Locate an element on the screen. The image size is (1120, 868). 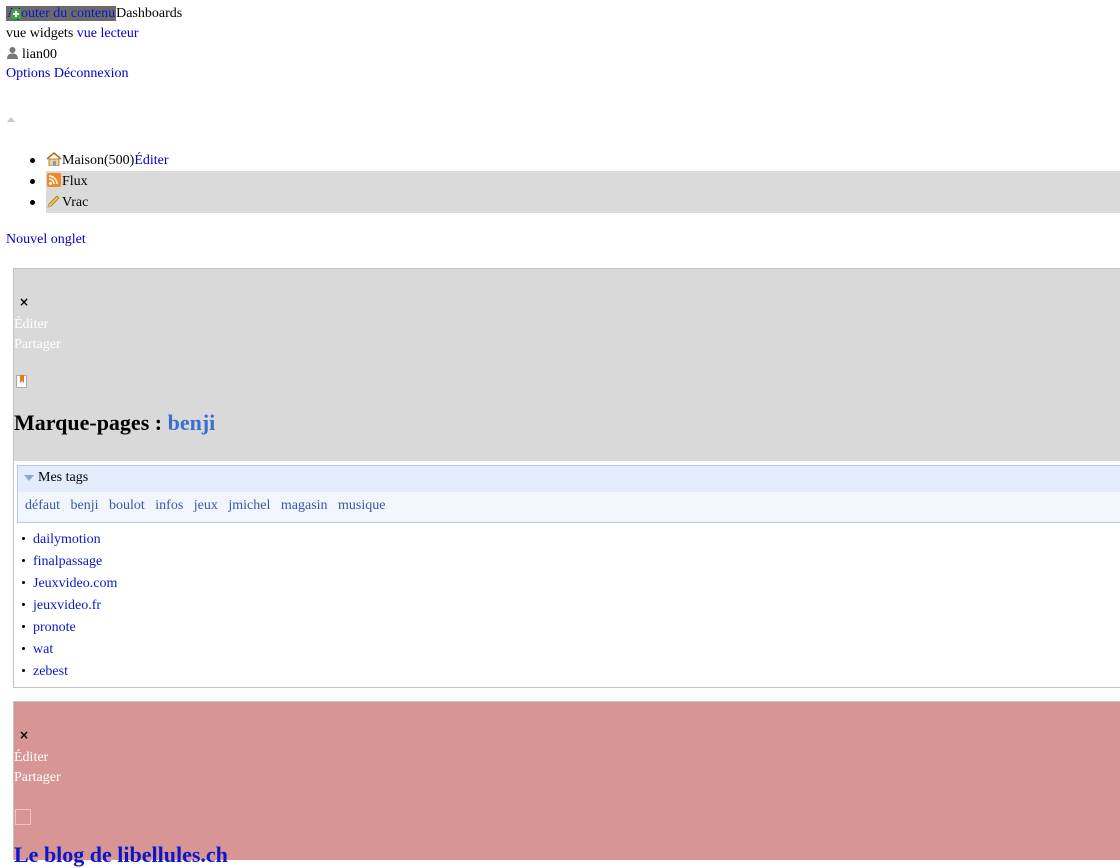
tab-flux: Flux is located at coordinates (575, 181).